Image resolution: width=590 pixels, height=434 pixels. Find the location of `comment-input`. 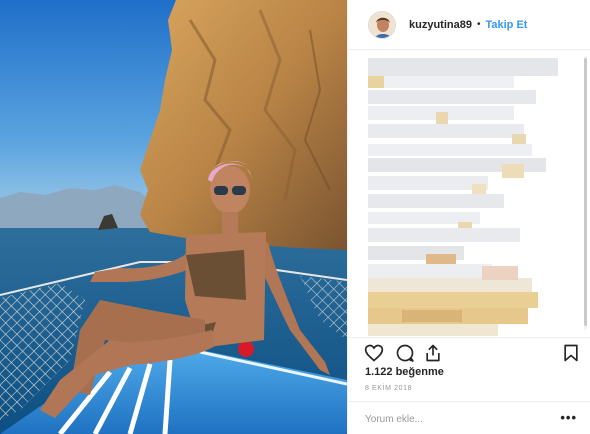

comment-input is located at coordinates (455, 419).